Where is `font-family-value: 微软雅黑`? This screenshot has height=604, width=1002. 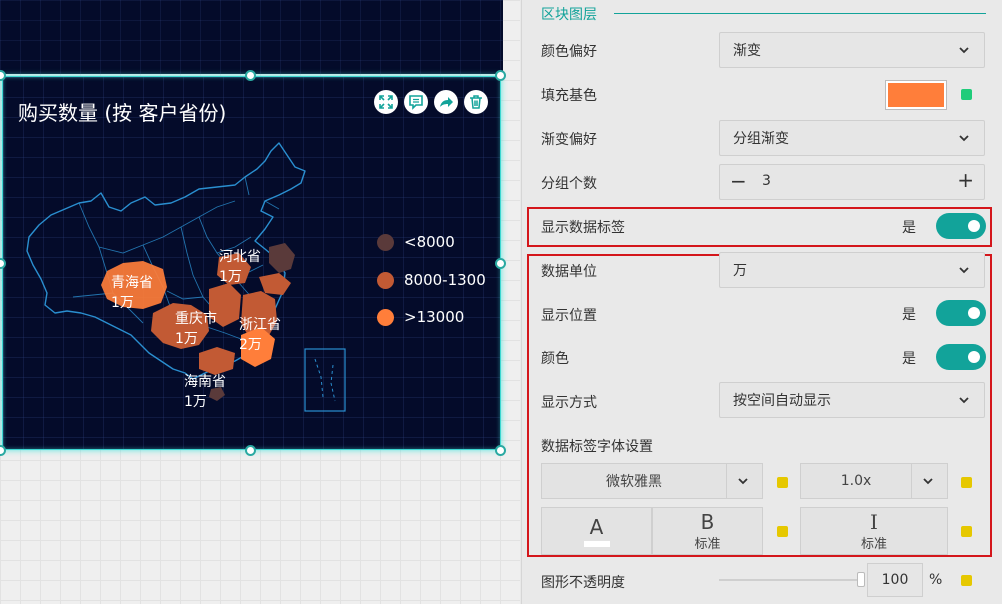
font-family-value: 微软雅黑 is located at coordinates (634, 482).